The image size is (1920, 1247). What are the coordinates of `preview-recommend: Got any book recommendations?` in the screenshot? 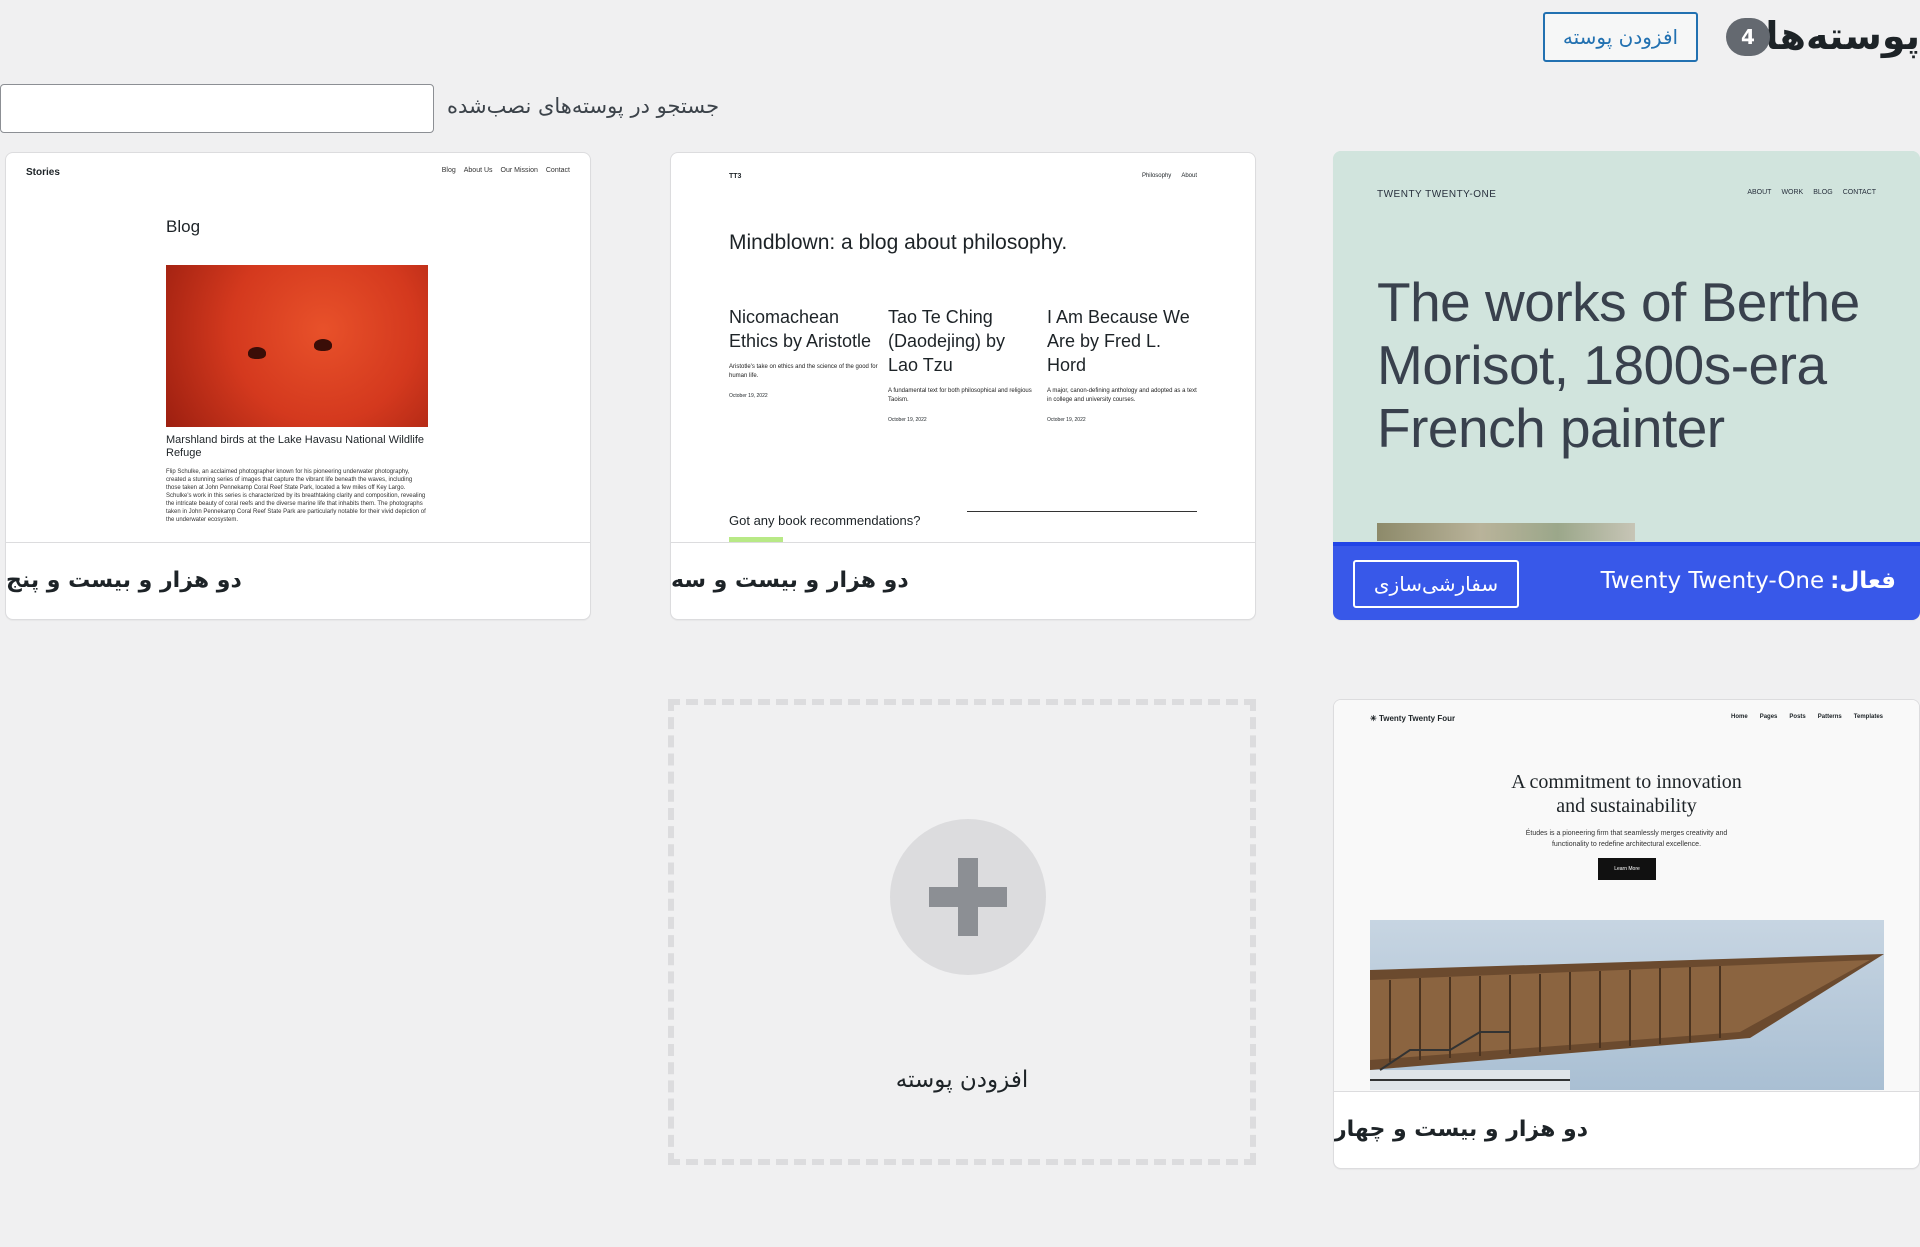 It's located at (825, 520).